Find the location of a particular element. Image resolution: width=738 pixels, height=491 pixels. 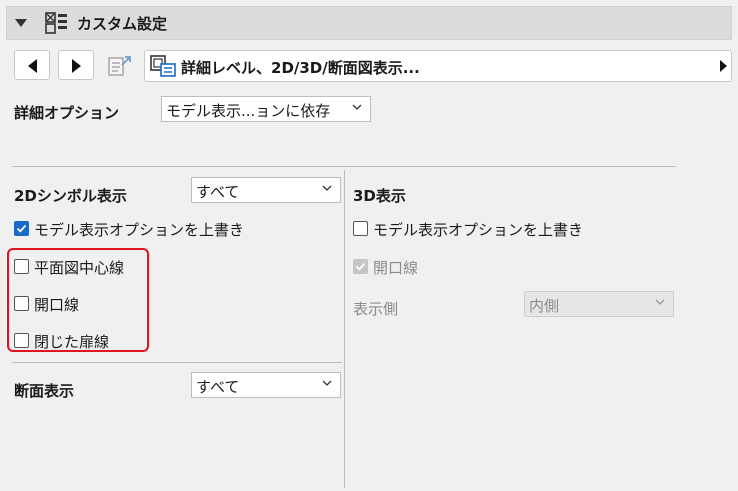

display-3d-label: 3D表示 is located at coordinates (379, 196).